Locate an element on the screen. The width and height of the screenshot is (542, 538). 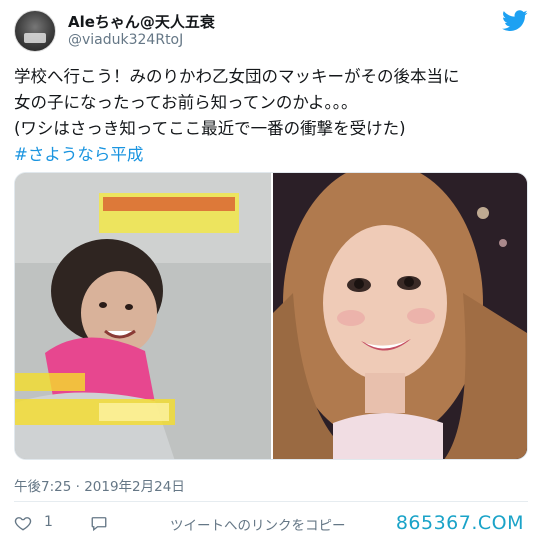
site-watermark: 865367.COM is located at coordinates (459, 523).